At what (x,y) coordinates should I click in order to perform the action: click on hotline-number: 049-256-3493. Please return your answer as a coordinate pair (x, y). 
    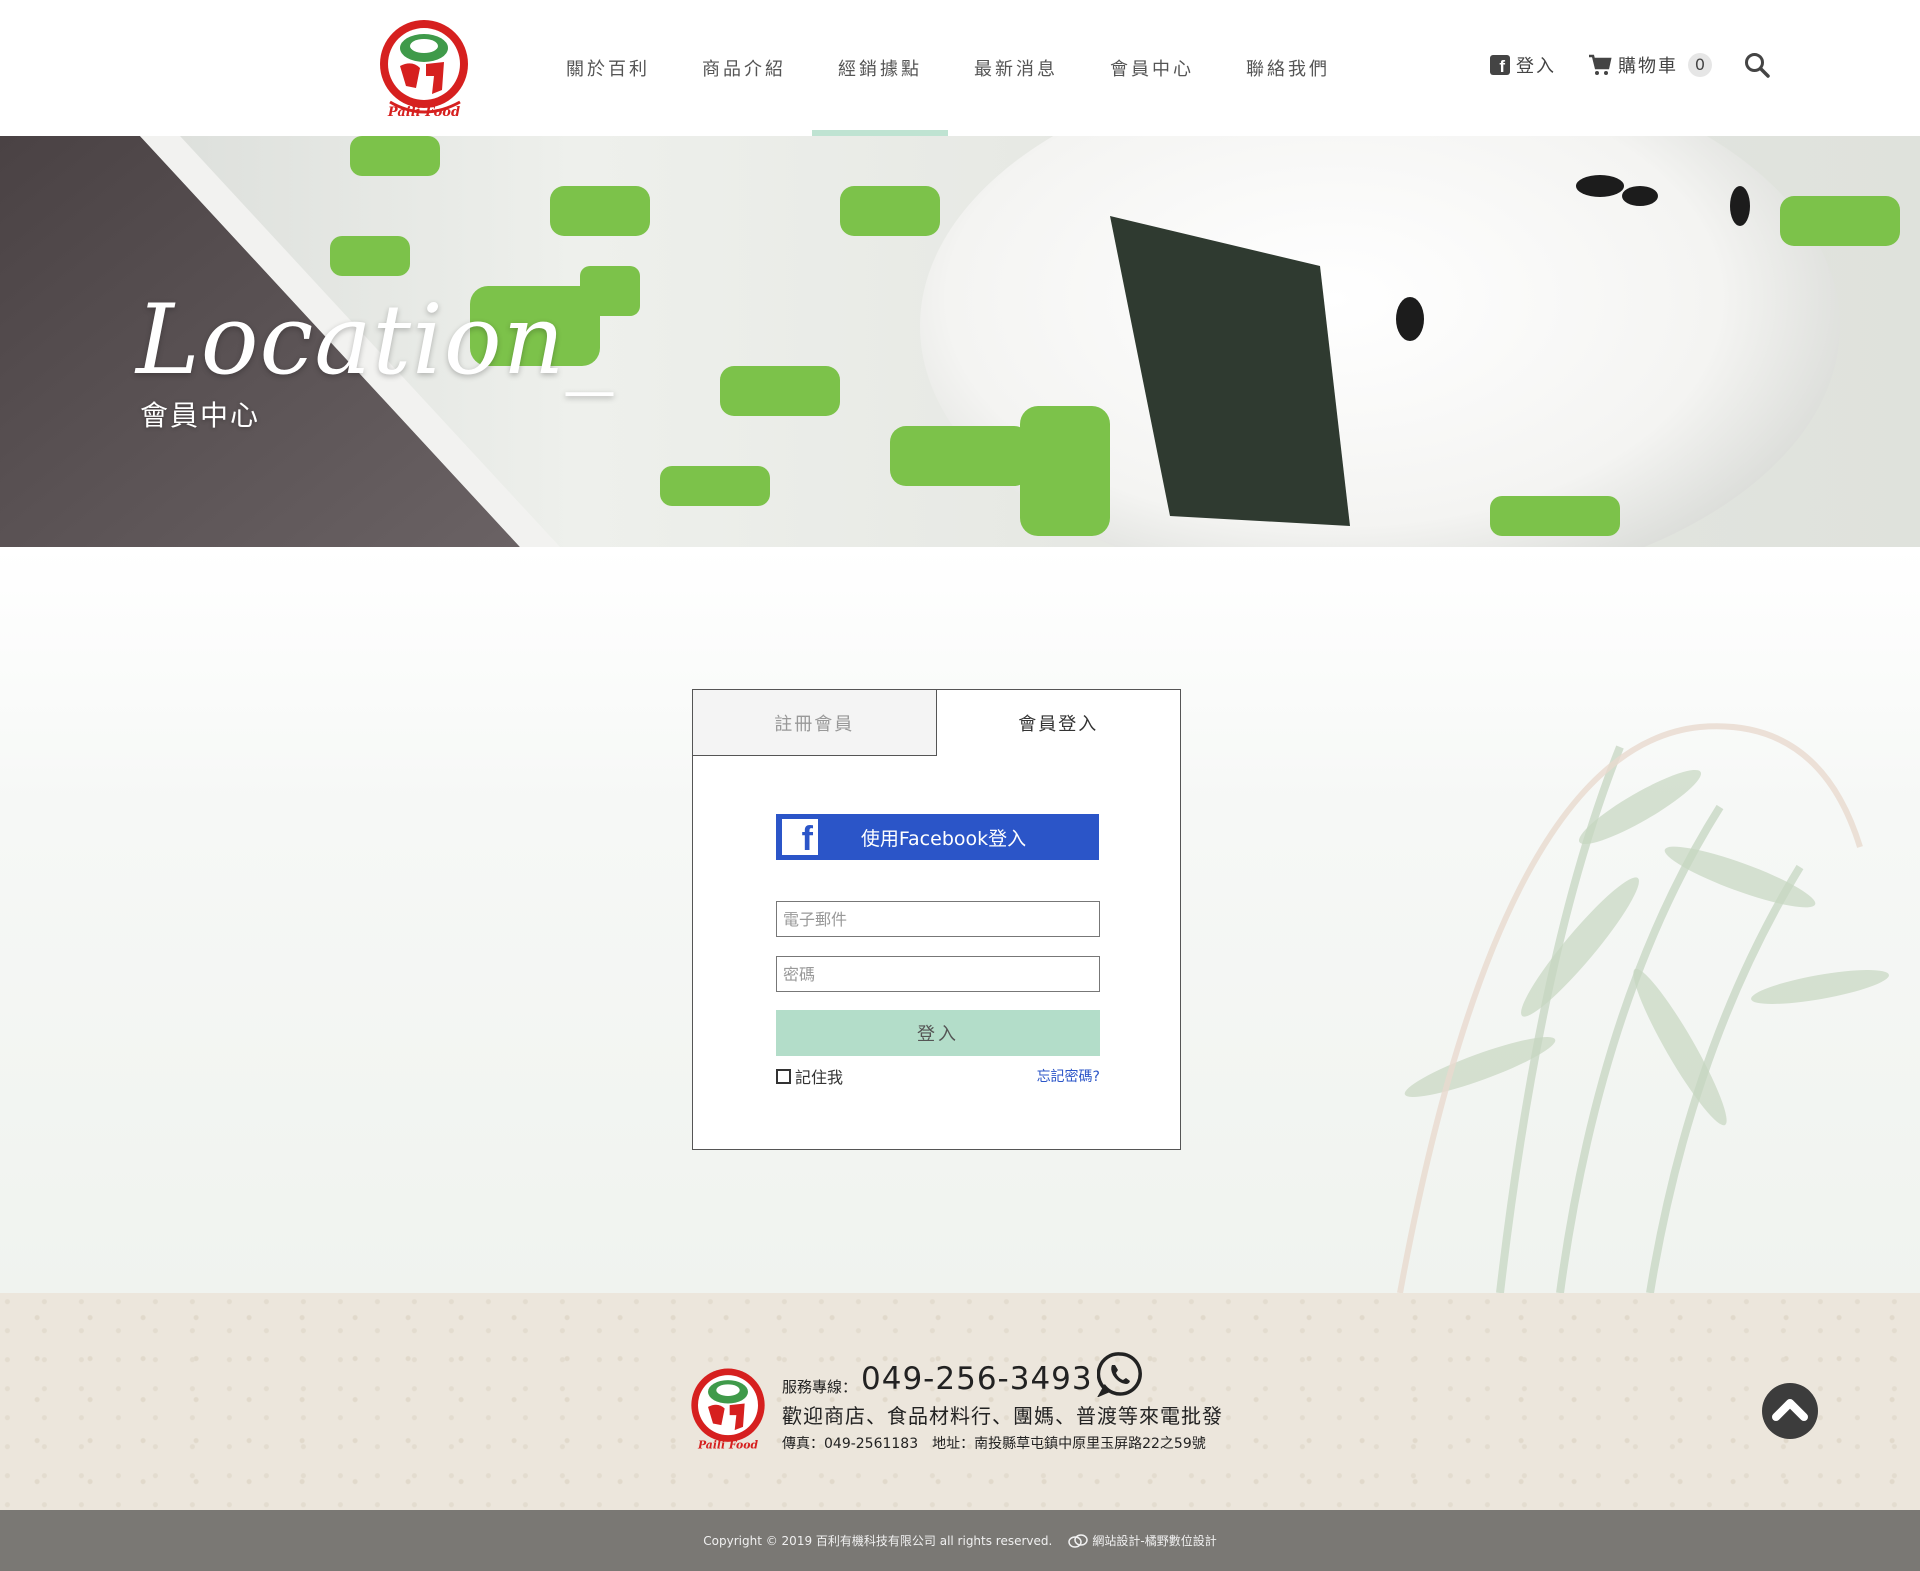
    Looking at the image, I should click on (977, 1379).